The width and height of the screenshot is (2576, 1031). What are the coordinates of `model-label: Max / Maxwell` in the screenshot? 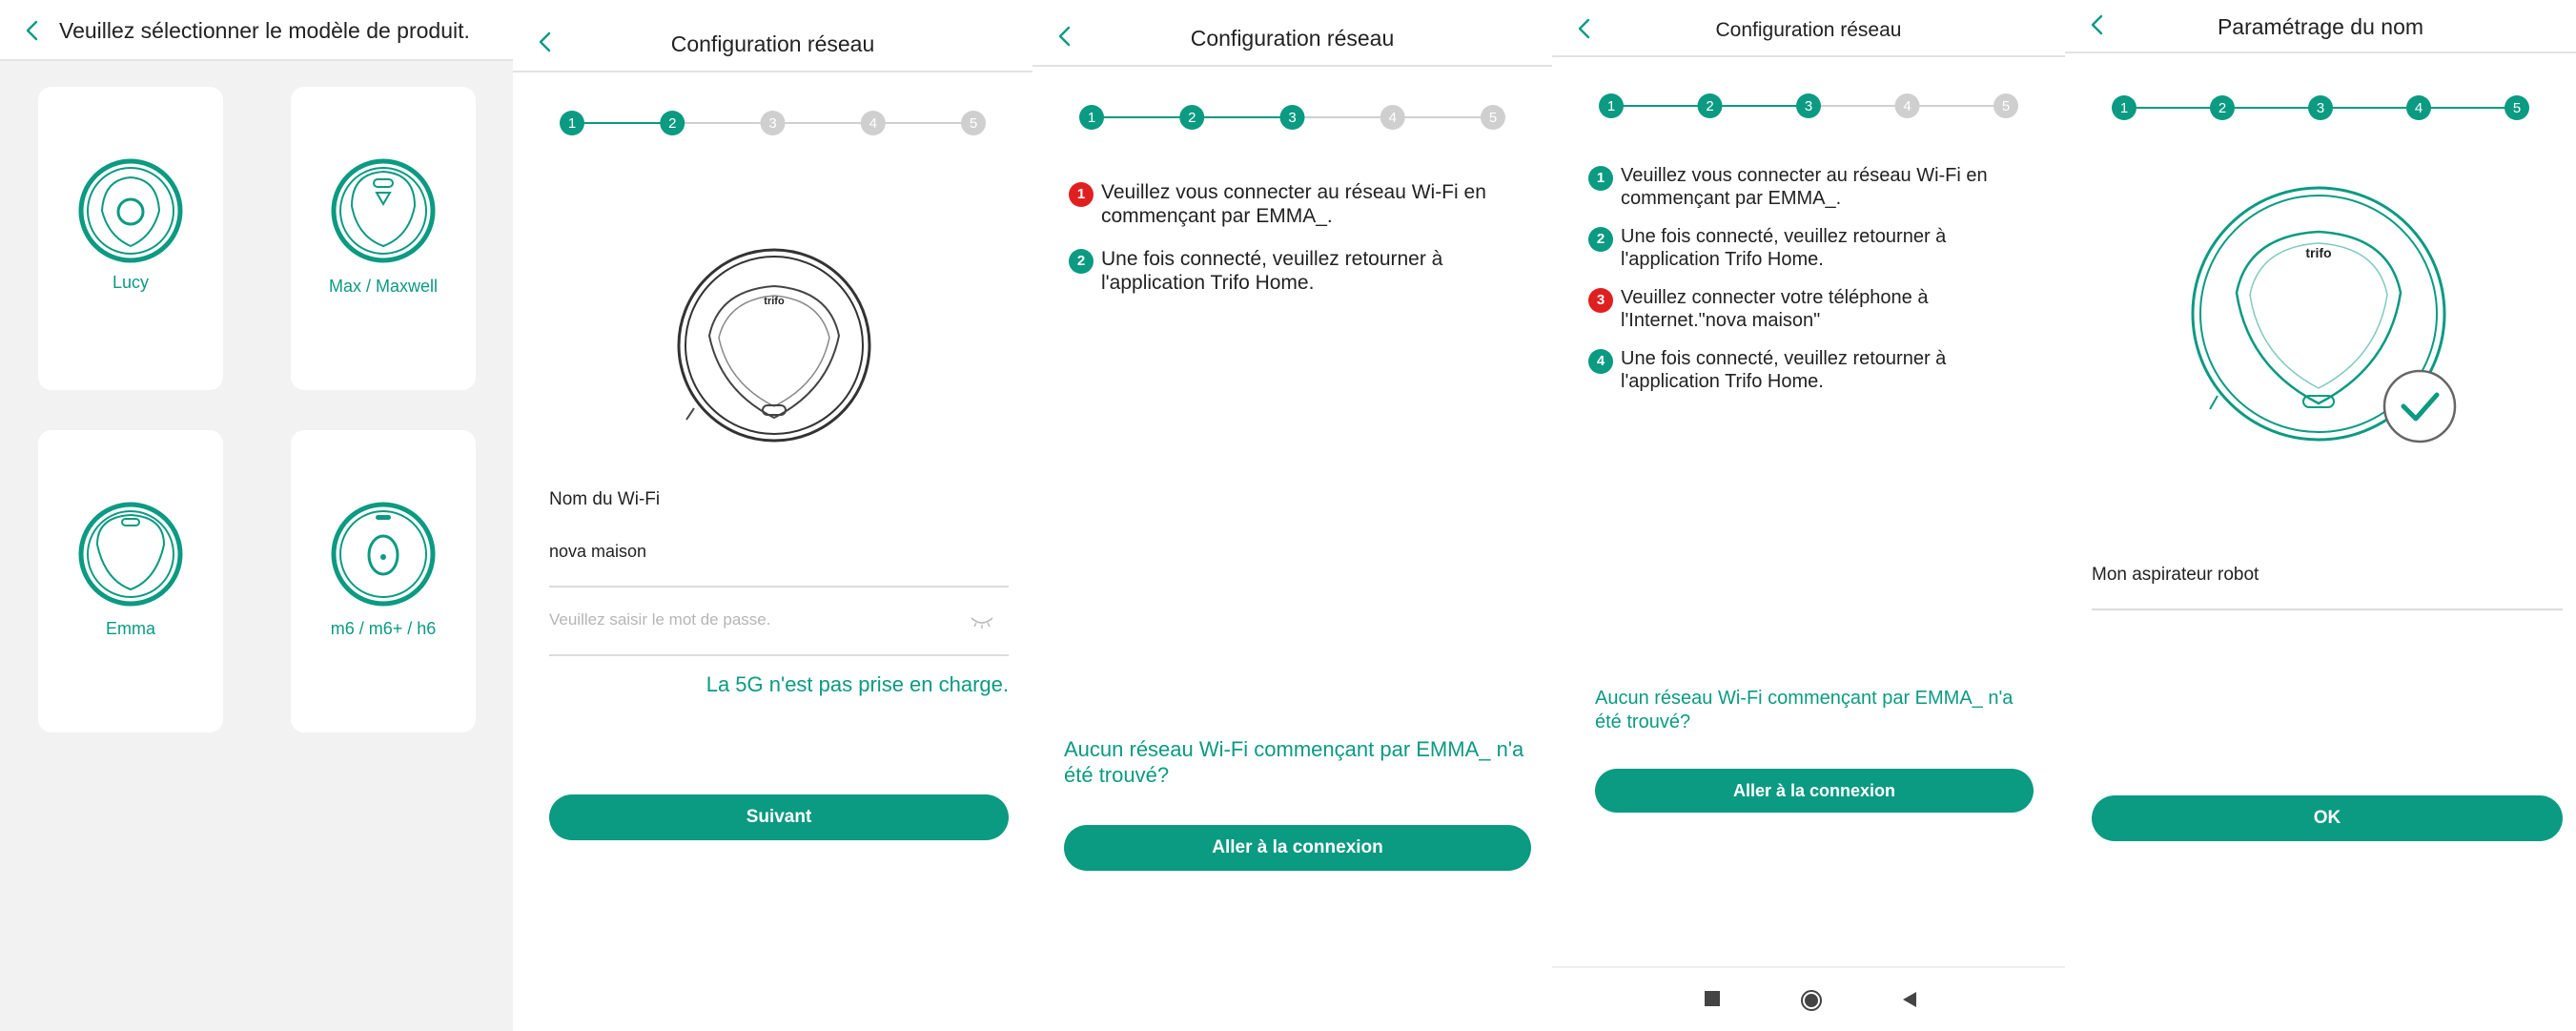 It's located at (383, 286).